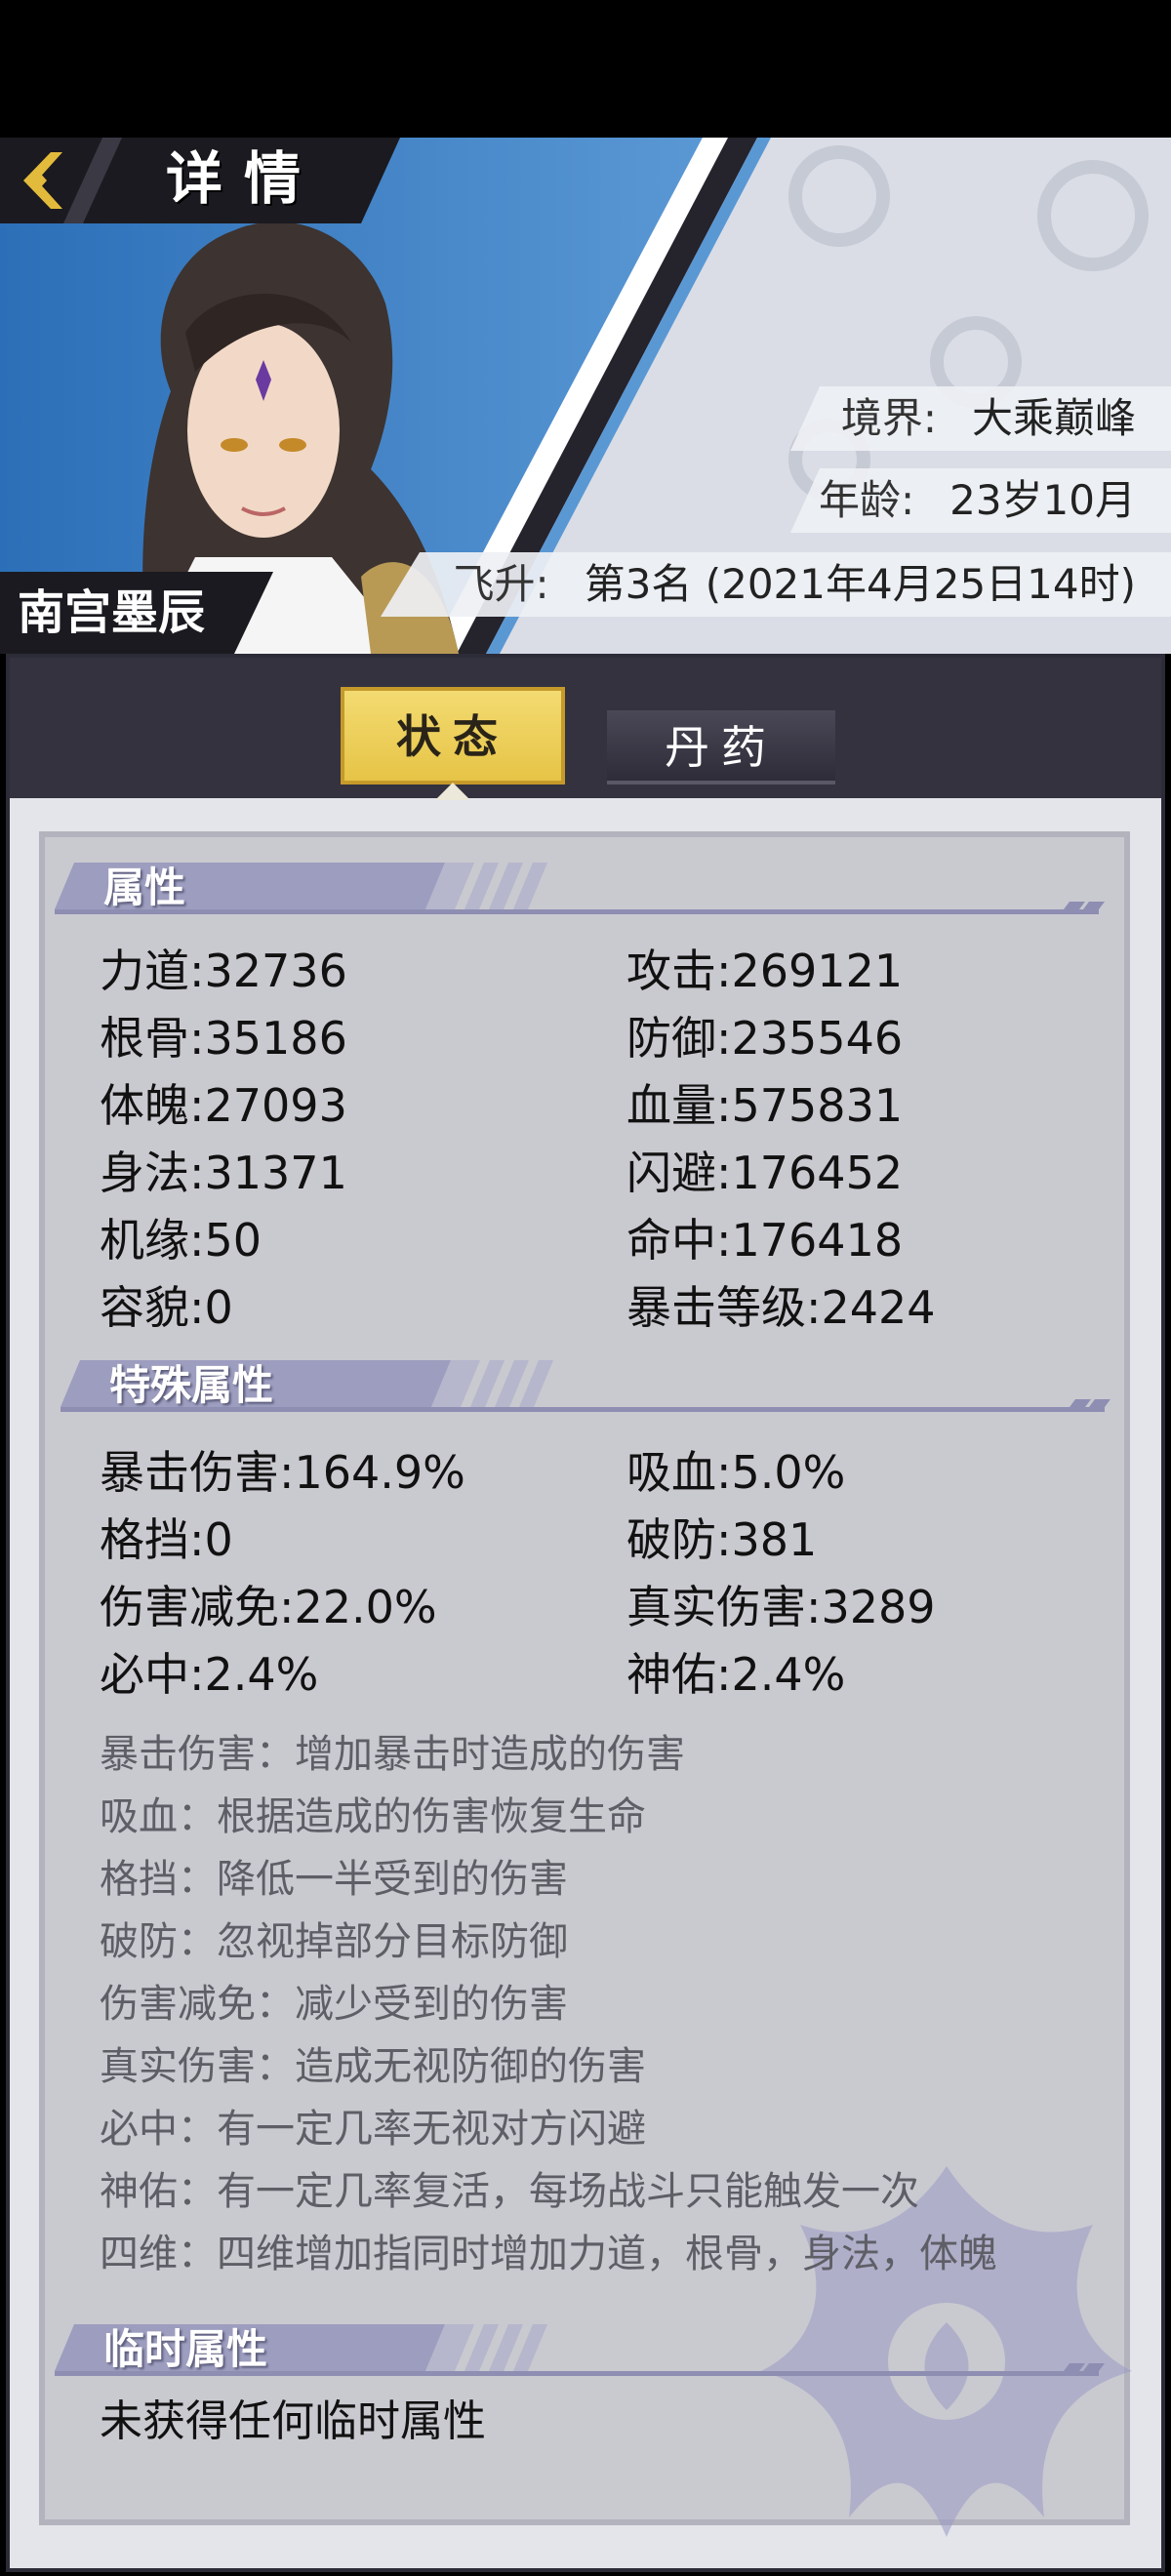 This screenshot has width=1171, height=2576. What do you see at coordinates (765, 1105) in the screenshot?
I see `stat-hp: 血量:575831` at bounding box center [765, 1105].